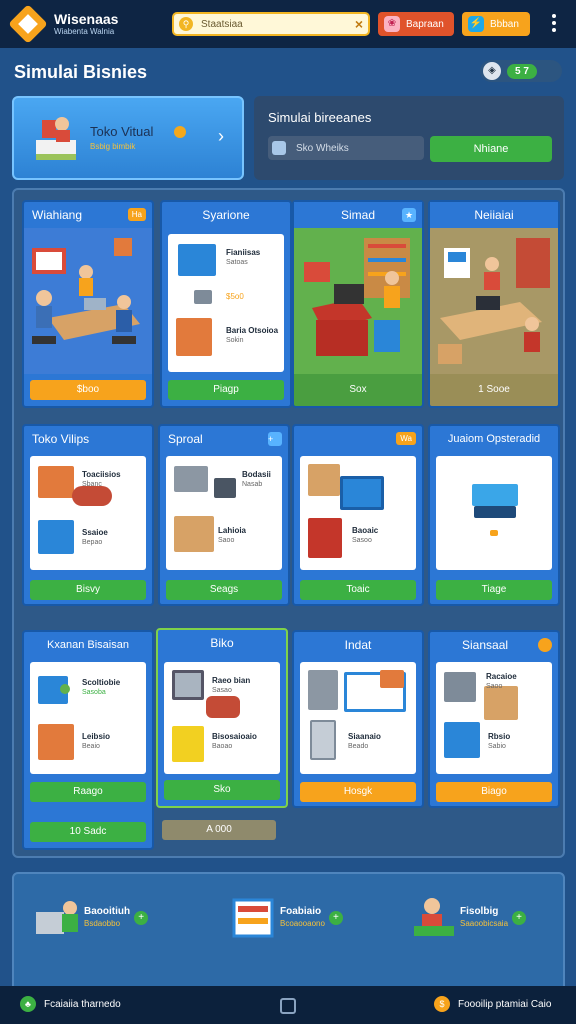 The width and height of the screenshot is (576, 1024). What do you see at coordinates (364, 736) in the screenshot?
I see `label-1: Siaanaio` at bounding box center [364, 736].